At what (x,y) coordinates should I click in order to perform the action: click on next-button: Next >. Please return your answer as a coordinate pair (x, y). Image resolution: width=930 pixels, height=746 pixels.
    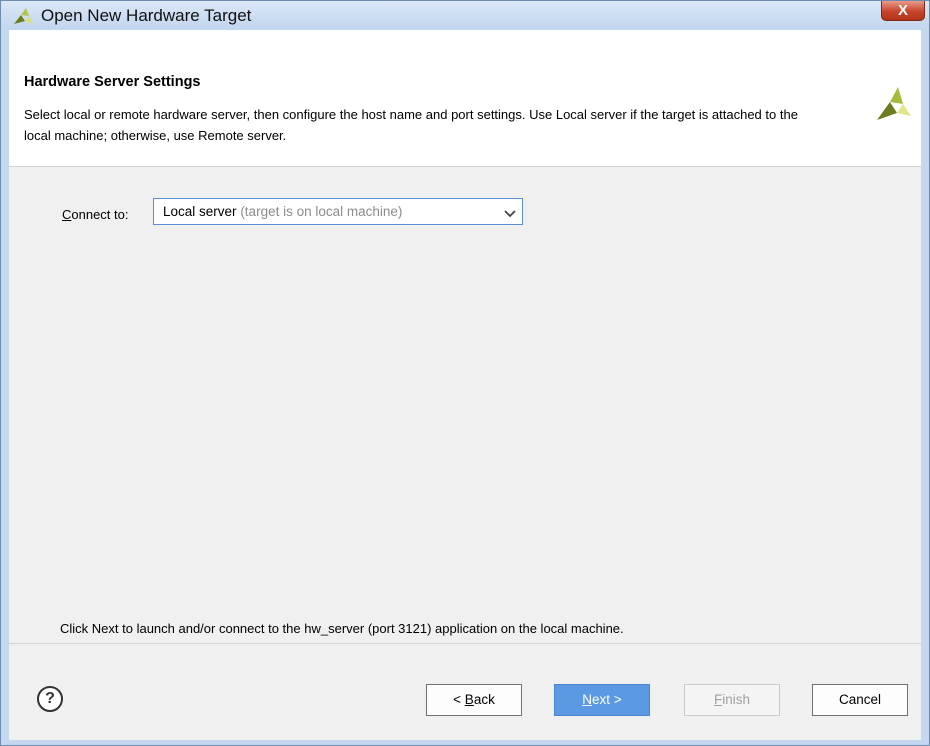
    Looking at the image, I should click on (602, 700).